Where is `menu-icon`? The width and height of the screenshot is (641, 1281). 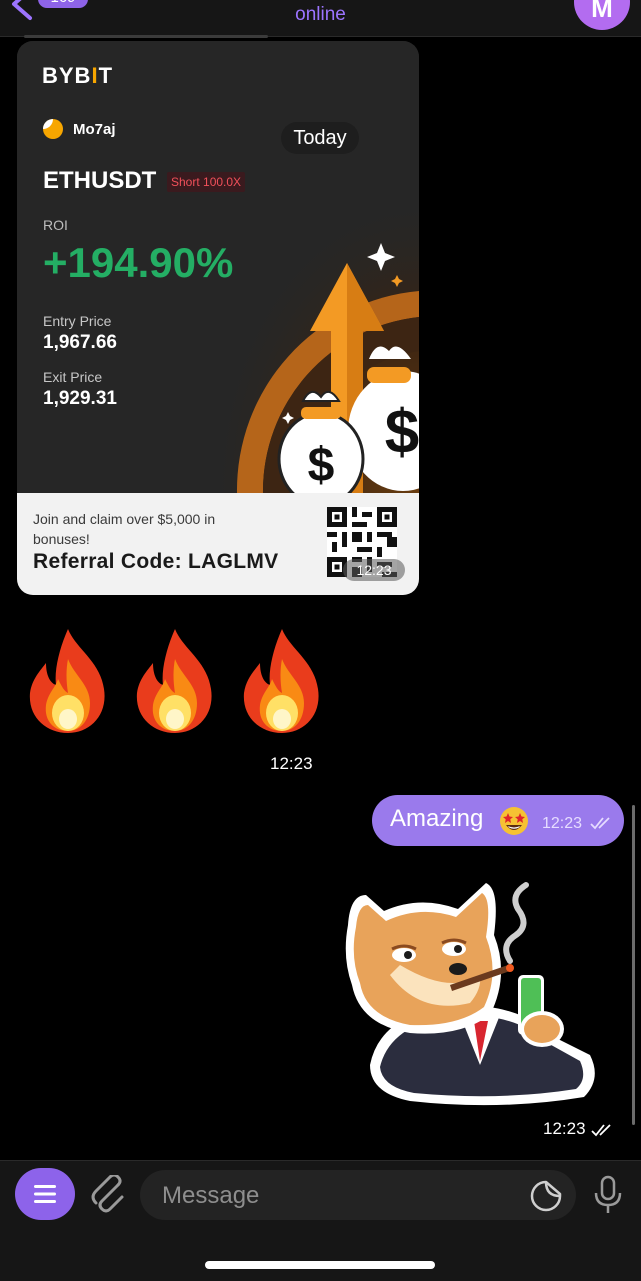 menu-icon is located at coordinates (45, 1194).